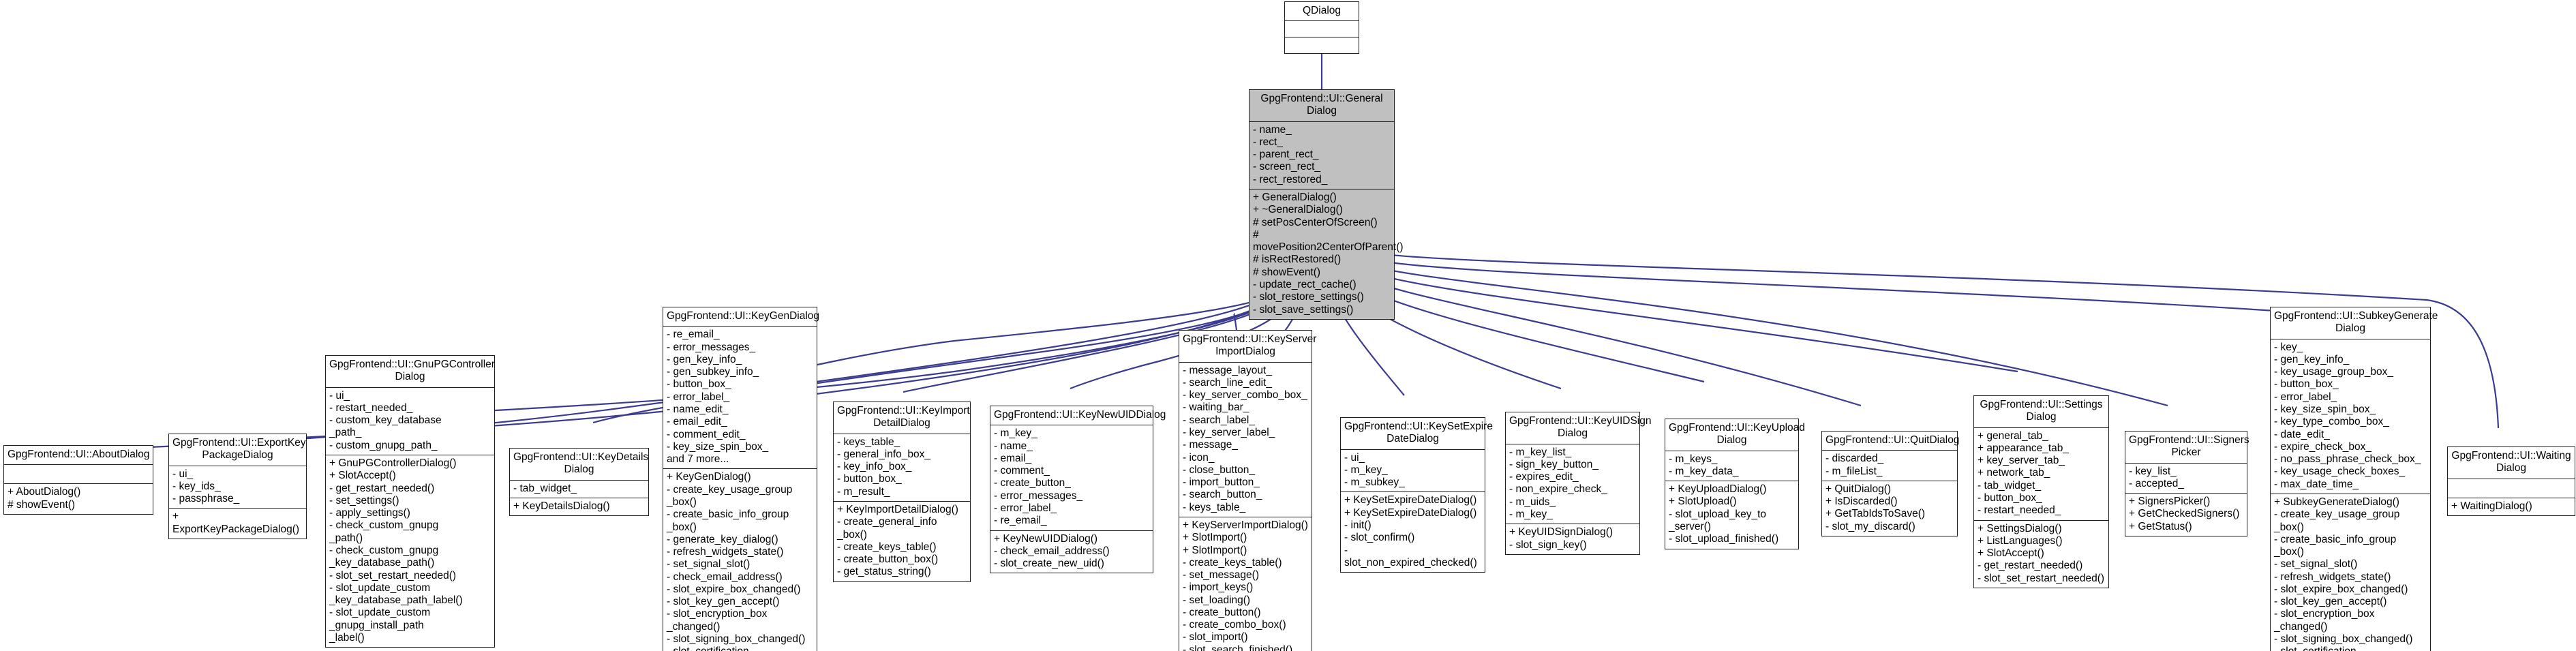 Image resolution: width=2576 pixels, height=651 pixels. Describe the element at coordinates (1298, 210) in the screenshot. I see `op-row: + ~GeneralDialog()` at that location.